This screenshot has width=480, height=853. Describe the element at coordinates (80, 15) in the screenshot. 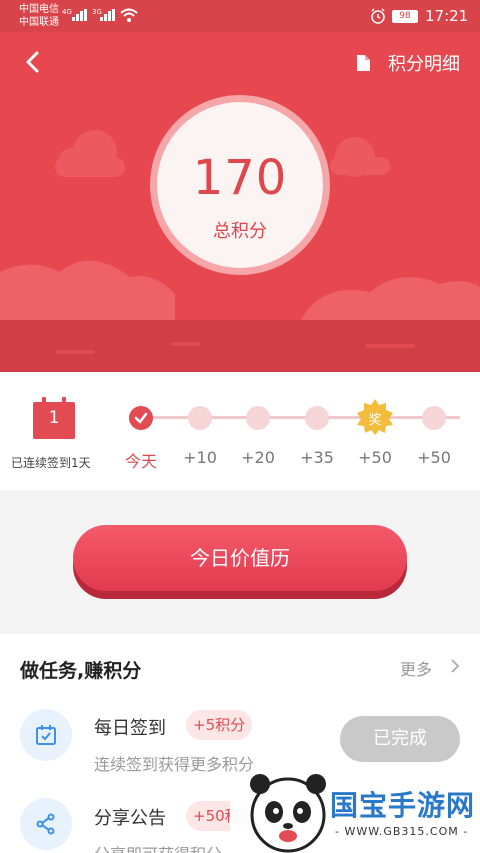

I see `signal-icon` at that location.